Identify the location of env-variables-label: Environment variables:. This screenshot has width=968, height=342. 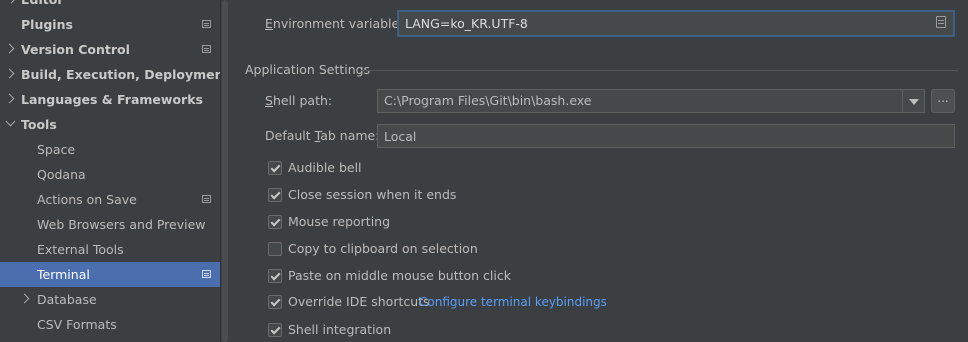
(337, 23).